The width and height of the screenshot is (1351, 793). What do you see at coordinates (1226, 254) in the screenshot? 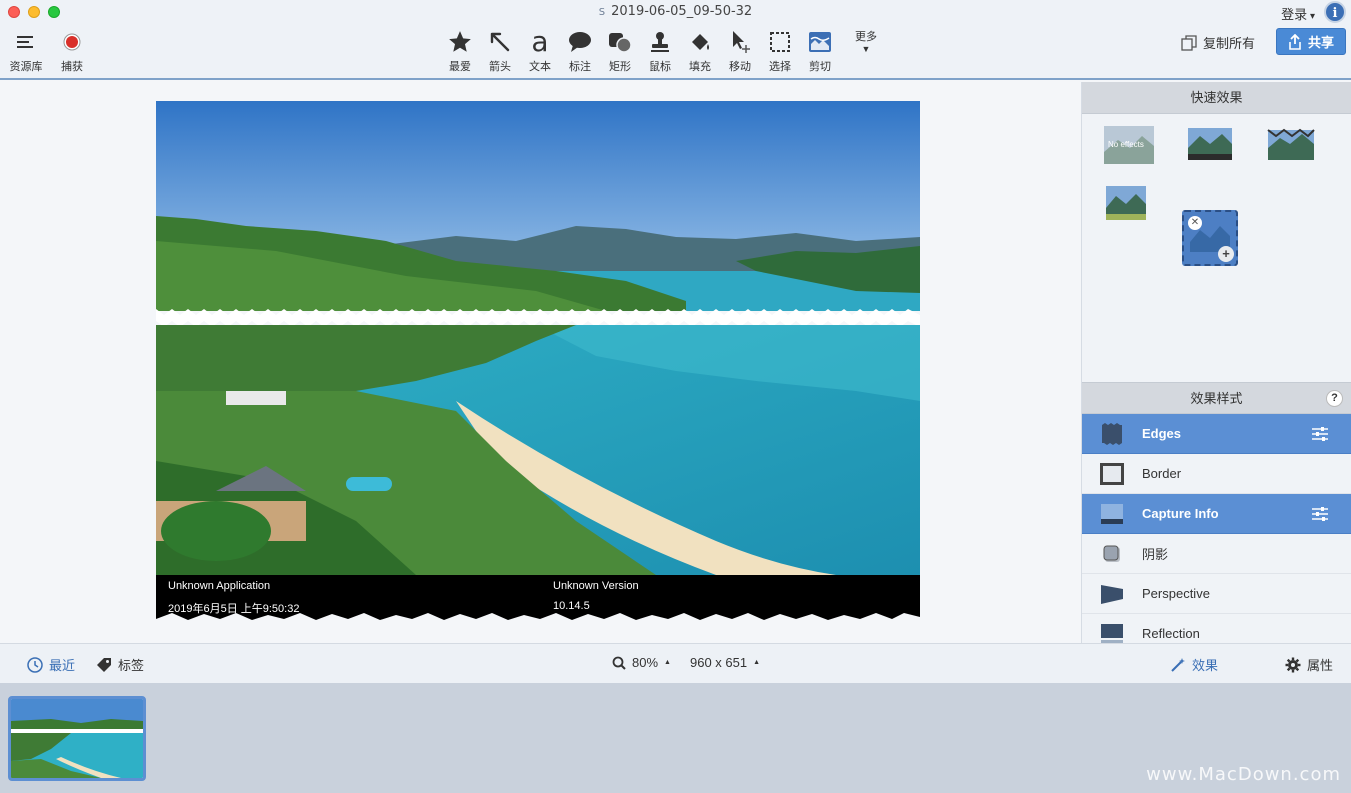
I see `add-effect-icon: +` at bounding box center [1226, 254].